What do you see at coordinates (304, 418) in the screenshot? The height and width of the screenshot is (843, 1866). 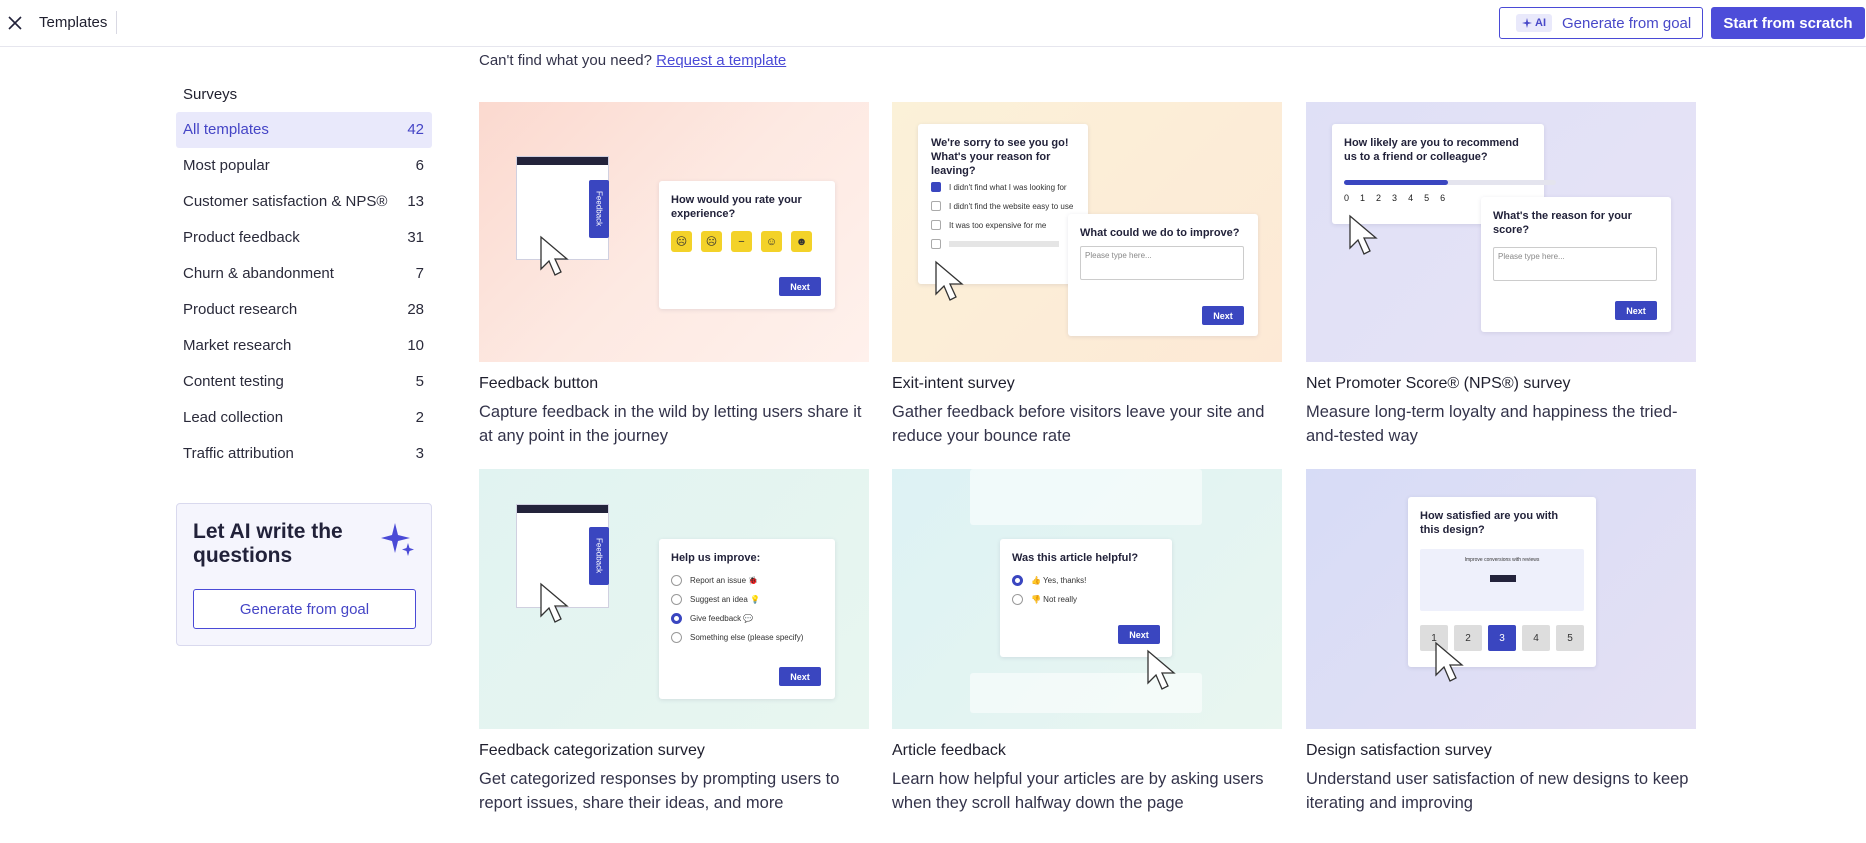 I see `sidebar-item-lead-collection: Lead collection 2` at bounding box center [304, 418].